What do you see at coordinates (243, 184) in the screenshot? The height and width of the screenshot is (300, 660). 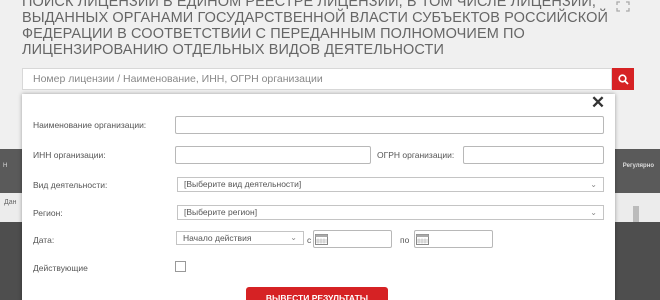 I see `activity-select-value: [Выберите вид деятельности]` at bounding box center [243, 184].